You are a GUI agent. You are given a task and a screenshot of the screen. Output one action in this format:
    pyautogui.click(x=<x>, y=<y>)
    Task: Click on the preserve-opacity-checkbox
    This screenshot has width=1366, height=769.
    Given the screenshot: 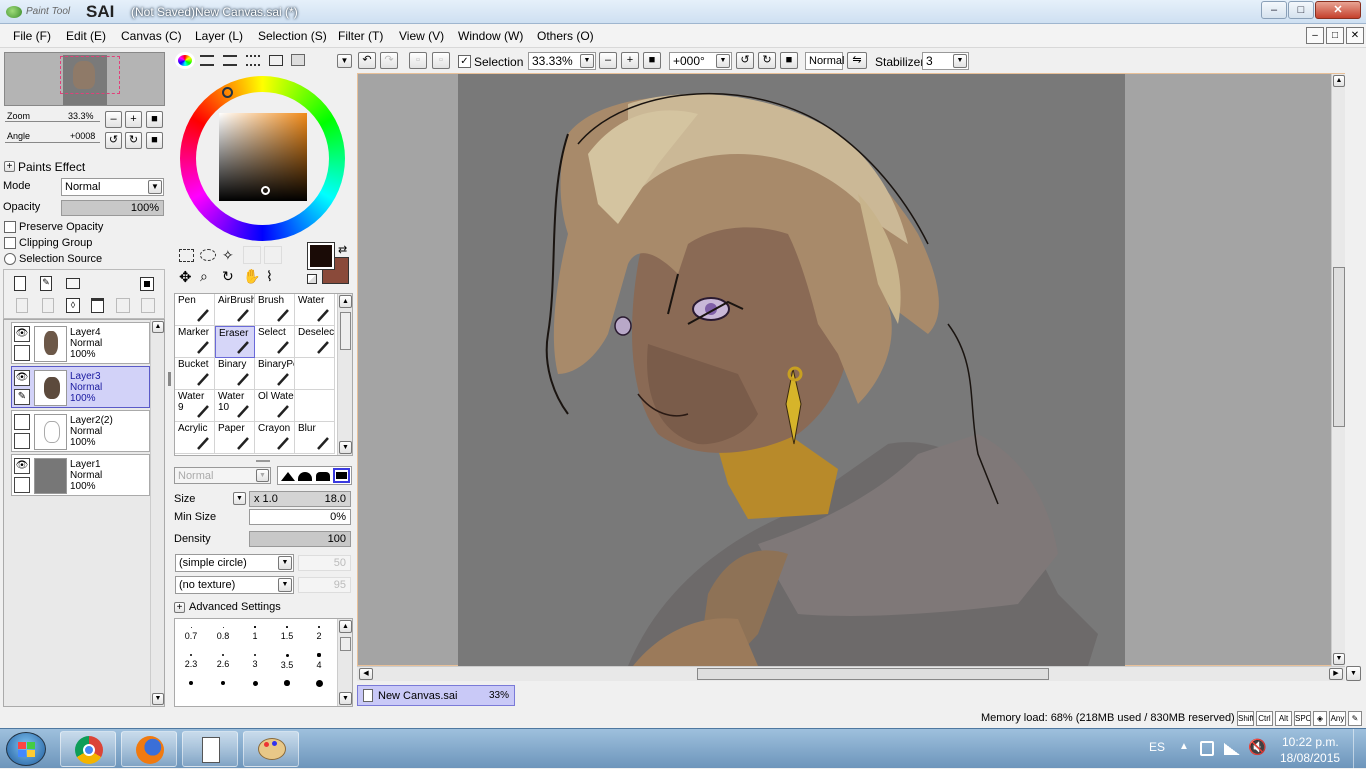 What is the action you would take?
    pyautogui.click(x=10, y=227)
    